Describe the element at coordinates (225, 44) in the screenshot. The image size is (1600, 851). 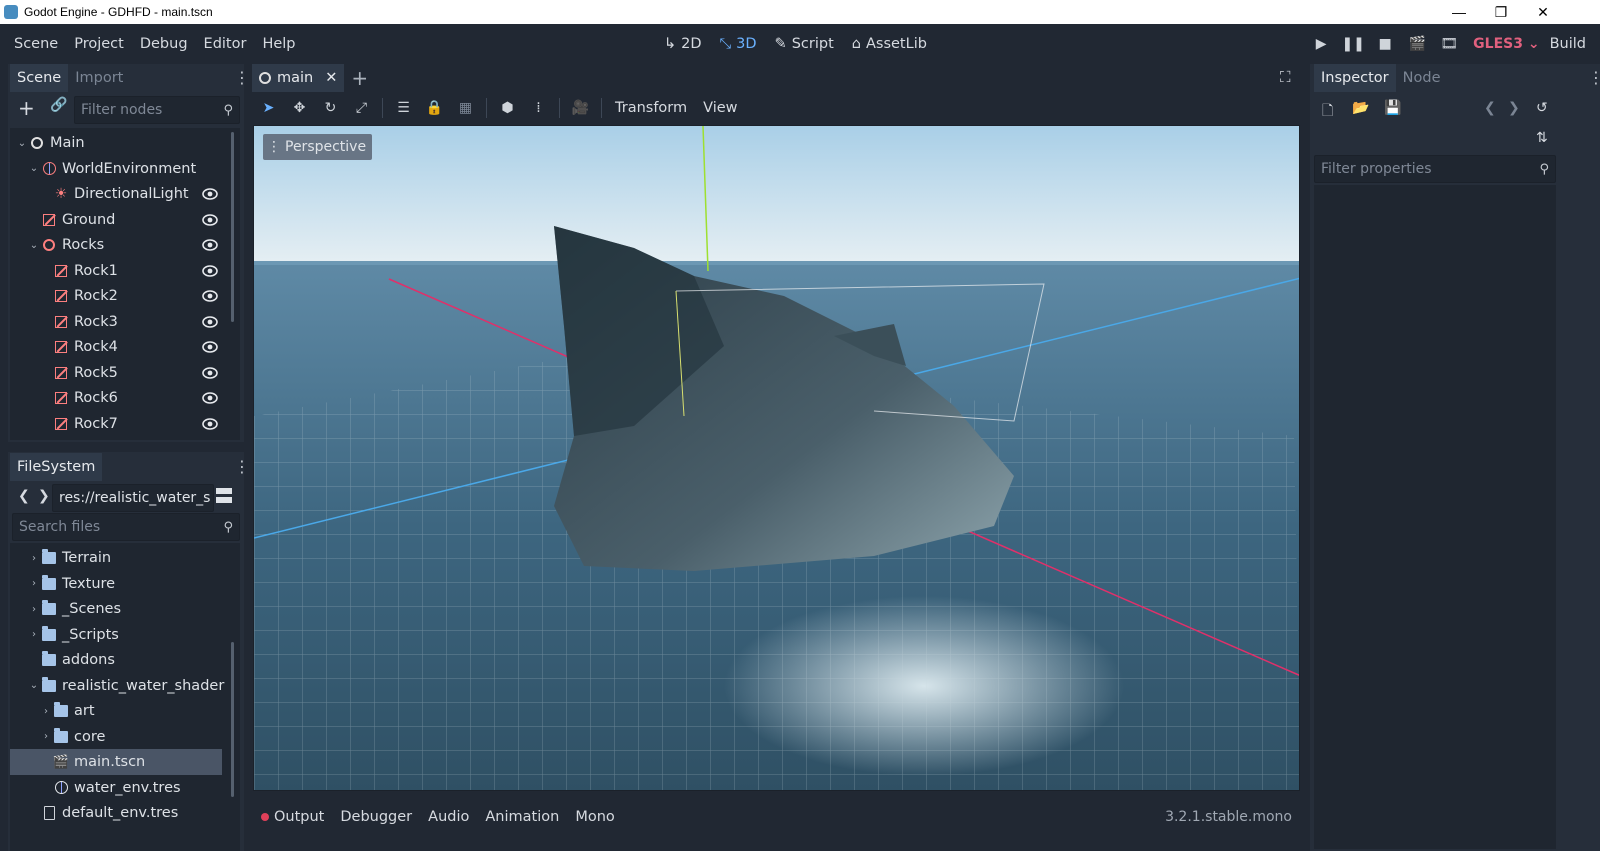
I see `menu-editor: Editor` at that location.